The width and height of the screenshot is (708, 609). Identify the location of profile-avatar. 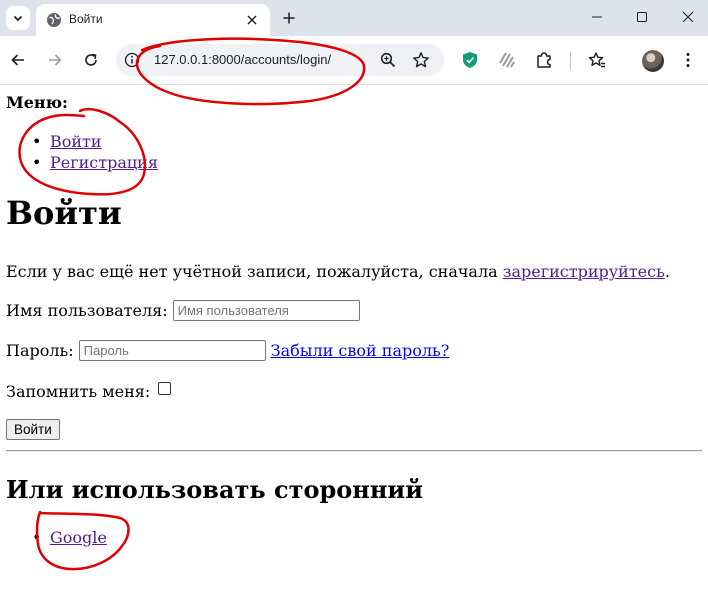
(653, 61).